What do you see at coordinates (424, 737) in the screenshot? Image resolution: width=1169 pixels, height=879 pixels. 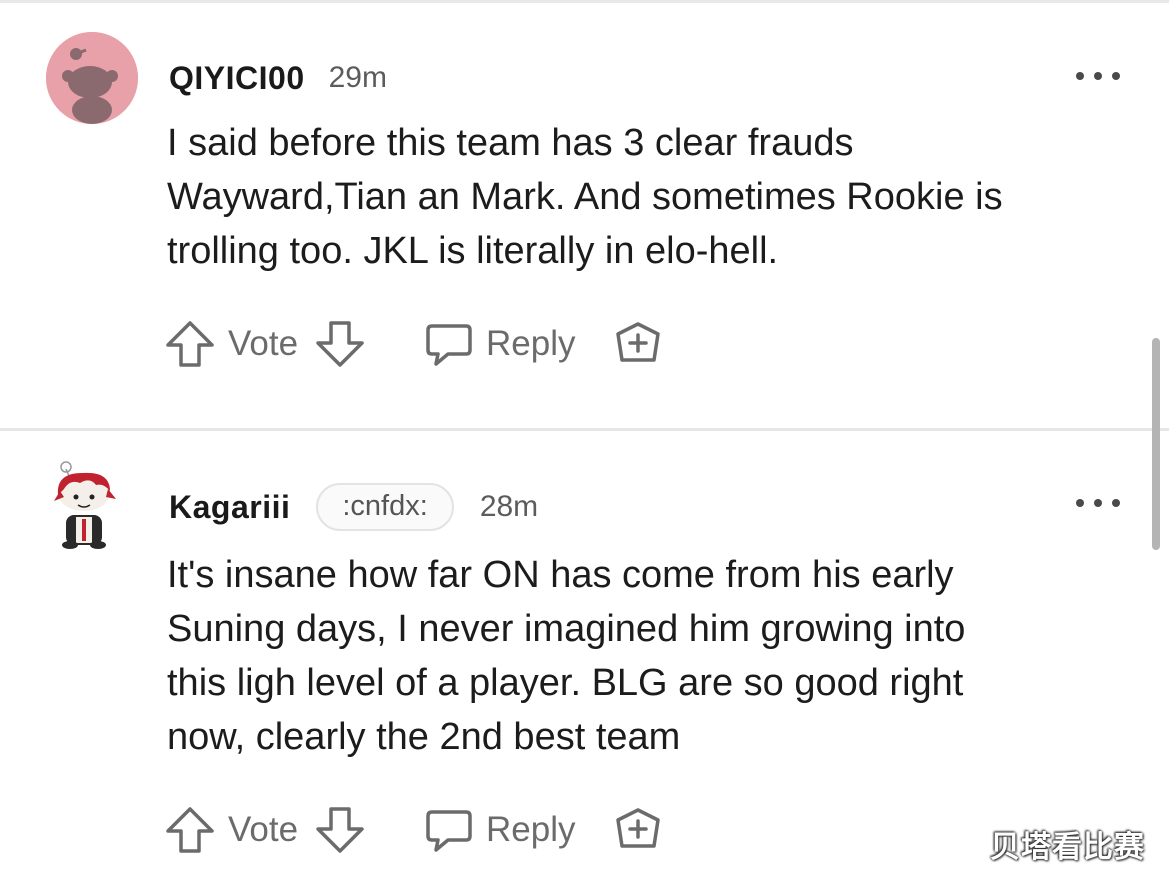 I see `comment-line: now, clearly the 2nd best team` at bounding box center [424, 737].